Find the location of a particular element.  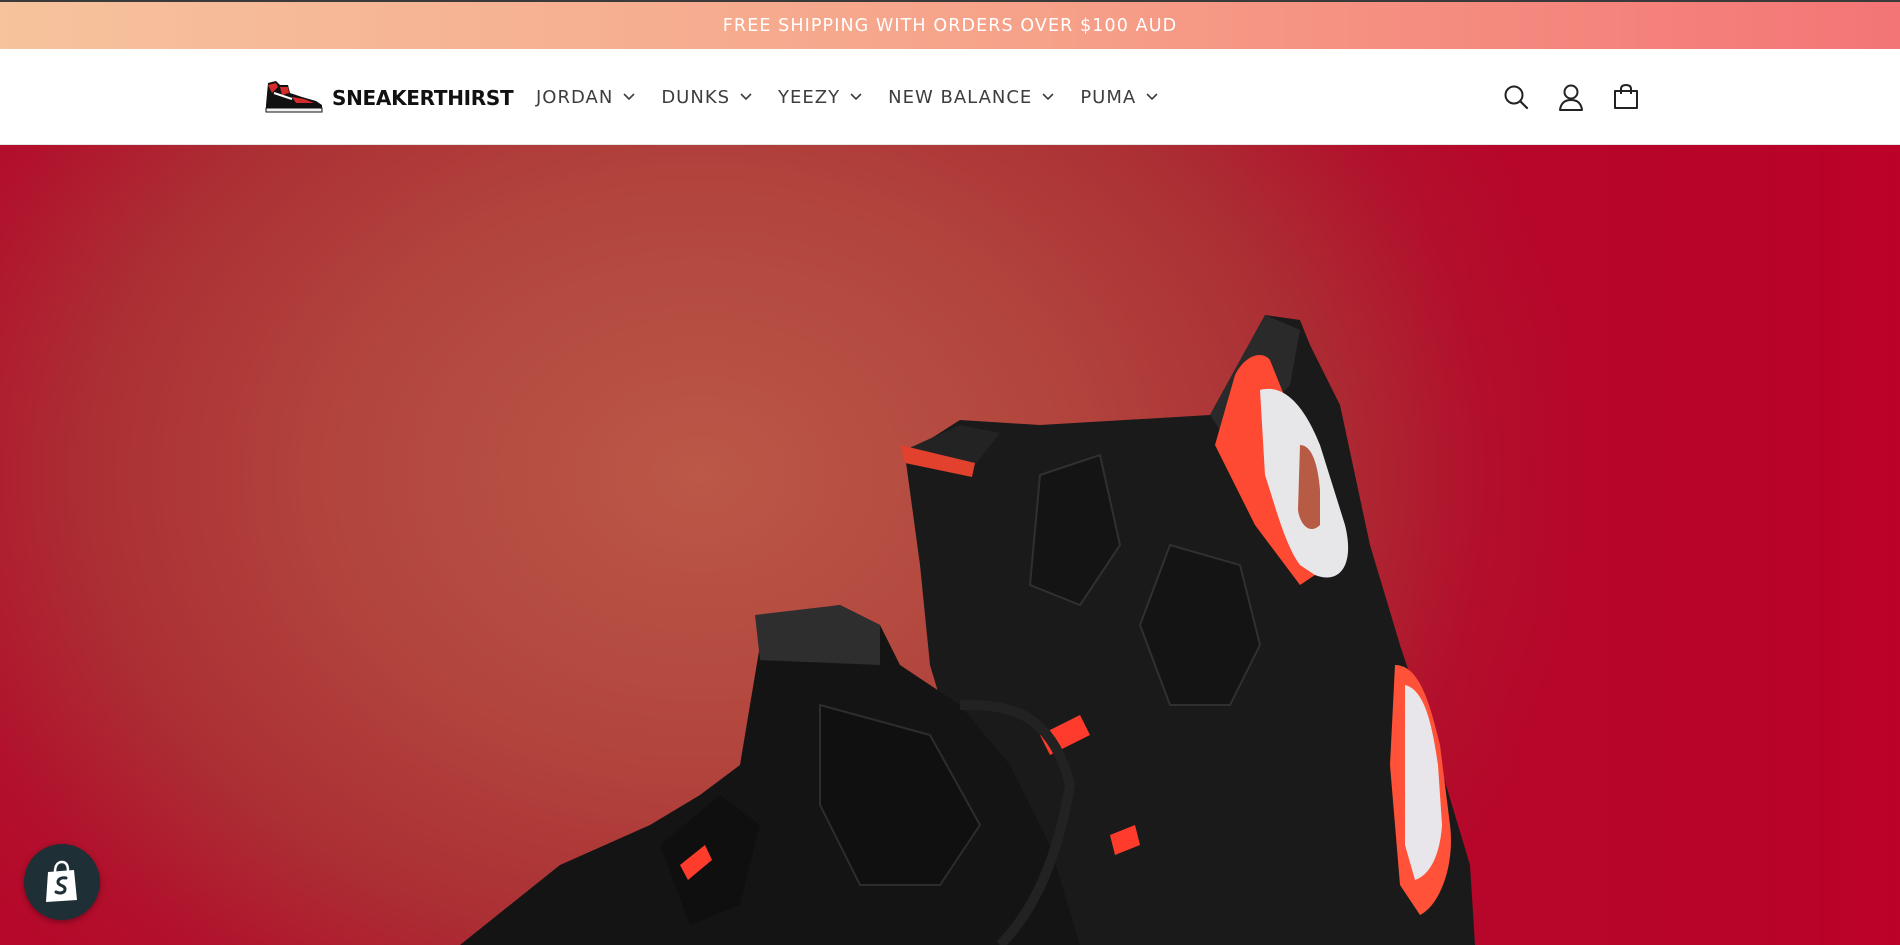

announcement-bar: FREE SHIPPING WITH ORDERS OVER $100 AUD is located at coordinates (950, 24).